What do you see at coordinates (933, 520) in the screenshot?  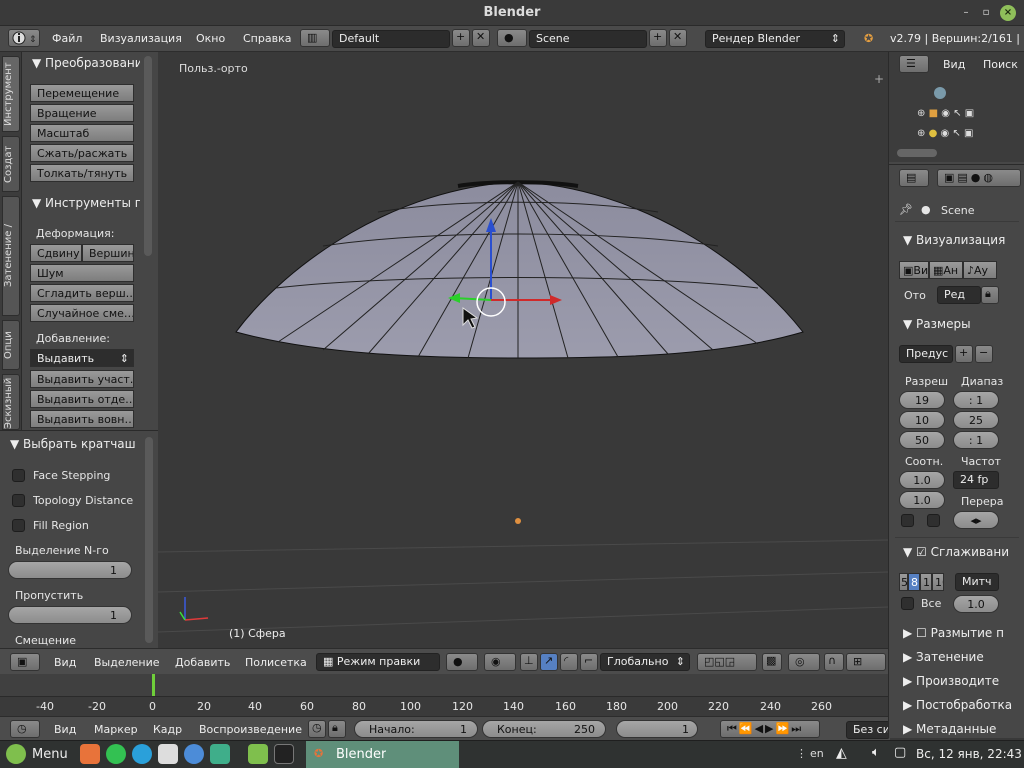 I see `crop-checkbox` at bounding box center [933, 520].